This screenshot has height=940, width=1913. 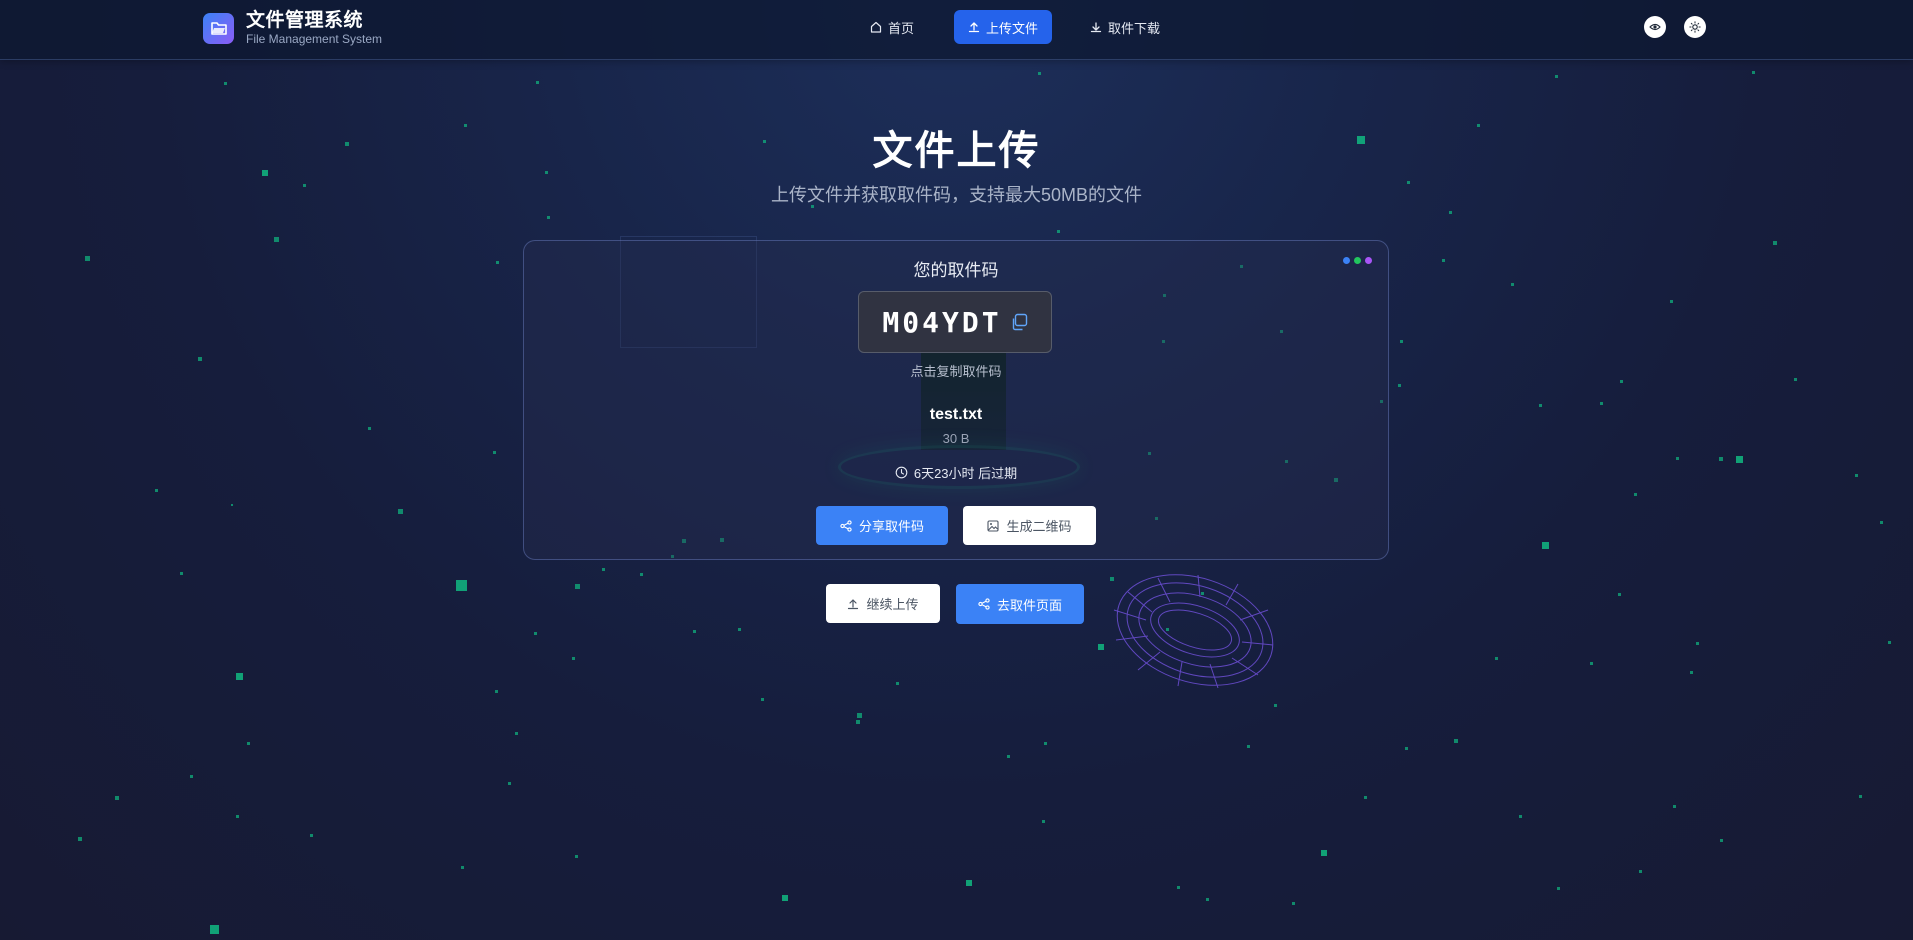 I want to click on generate-qr-button: 生成二维码, so click(x=1029, y=525).